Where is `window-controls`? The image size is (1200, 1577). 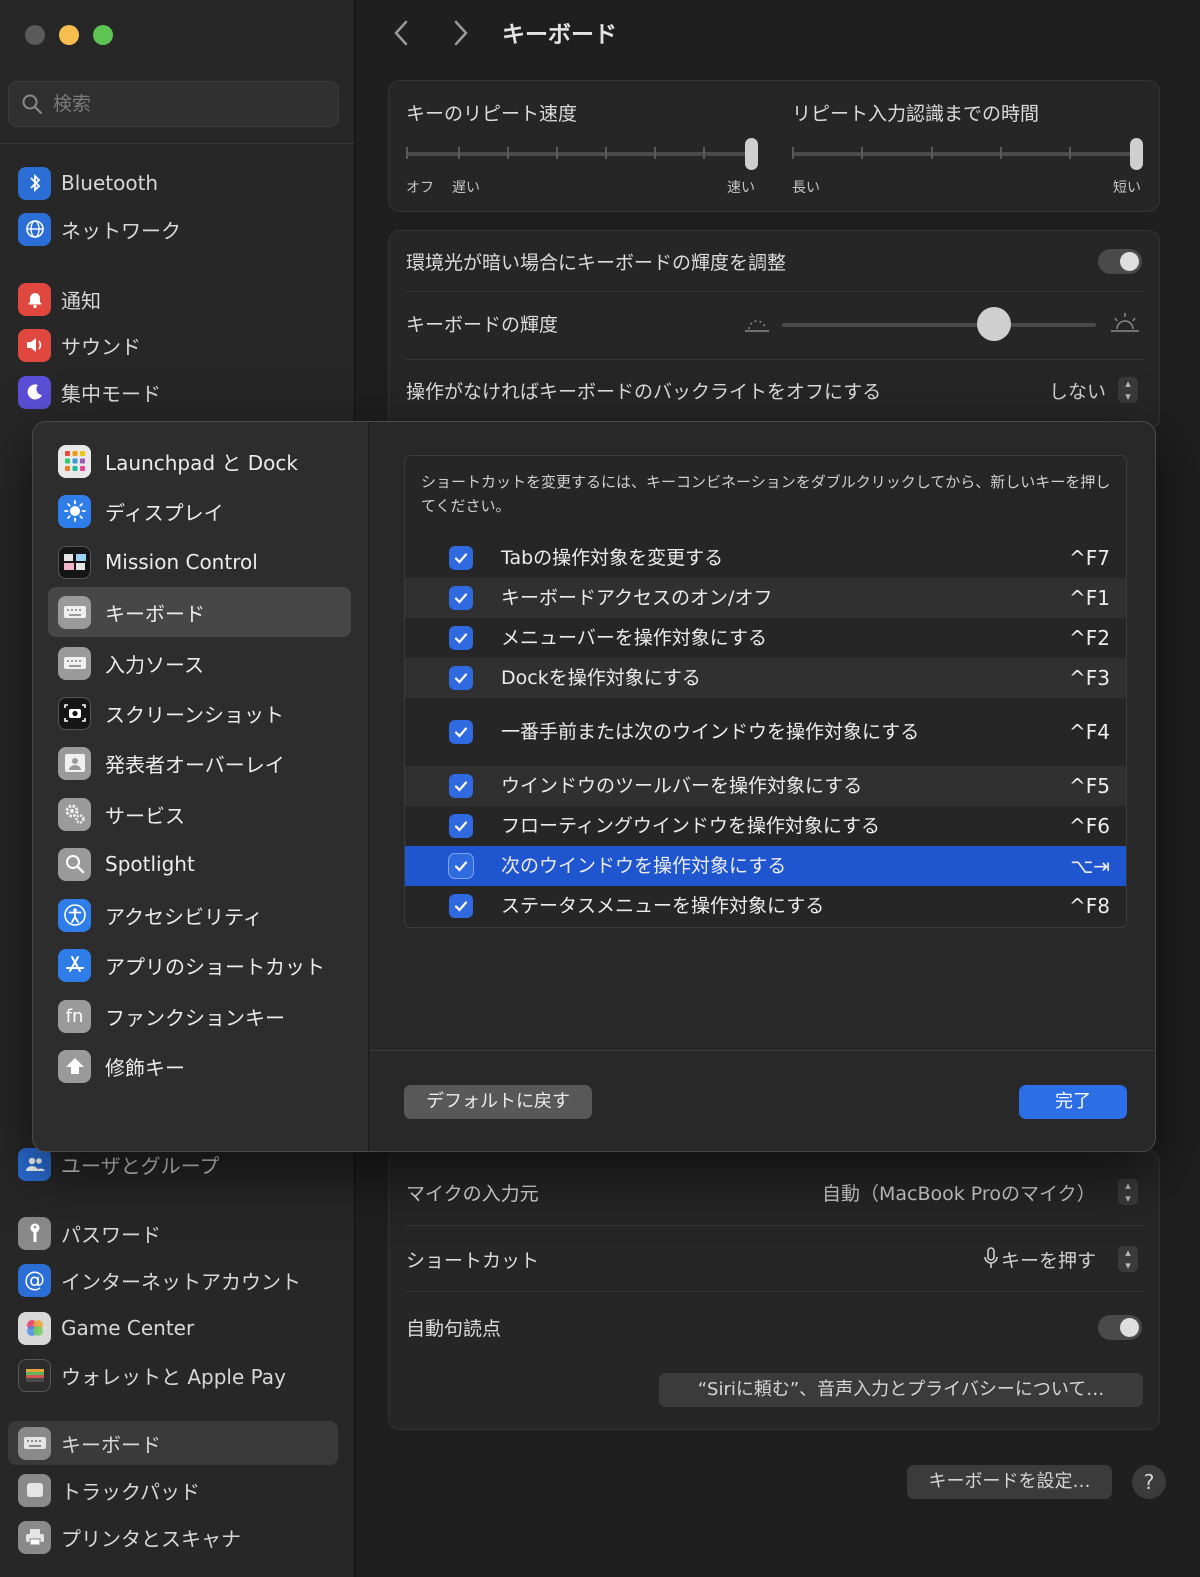 window-controls is located at coordinates (69, 35).